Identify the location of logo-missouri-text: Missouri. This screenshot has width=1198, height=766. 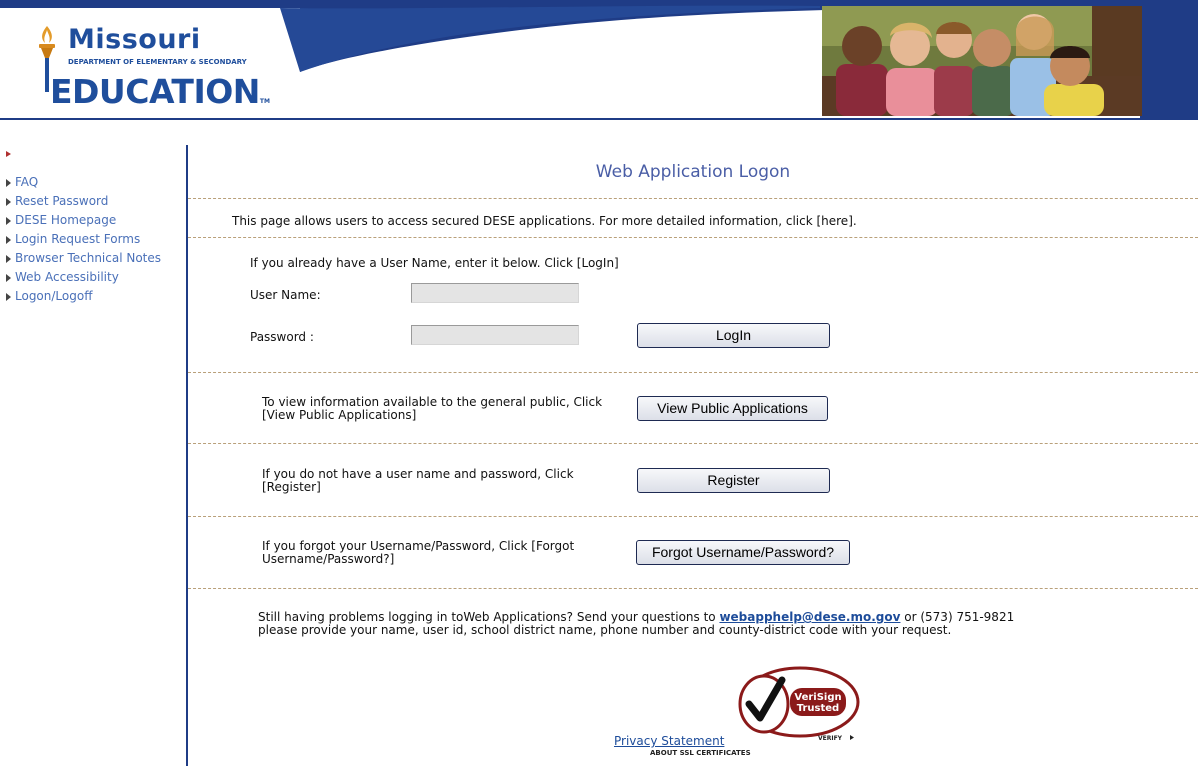
(134, 39).